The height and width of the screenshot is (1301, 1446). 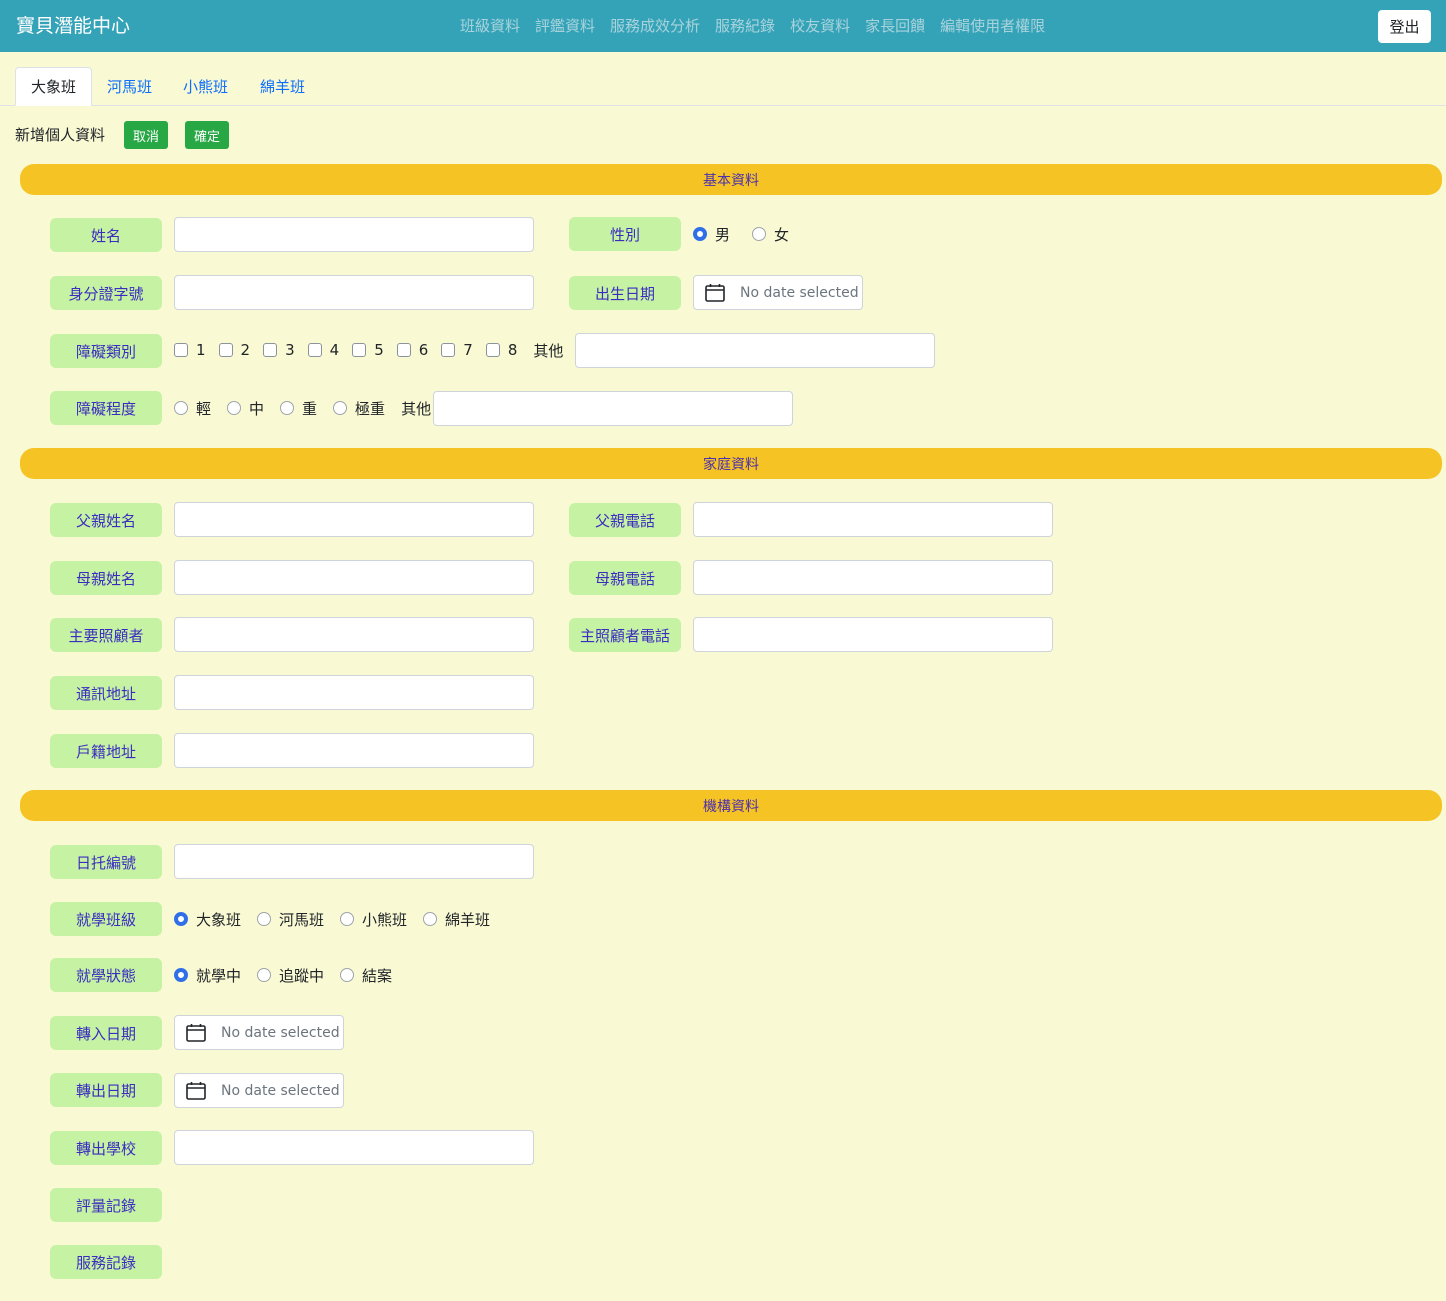 I want to click on app-brand: 寶貝潛能中心, so click(x=73, y=24).